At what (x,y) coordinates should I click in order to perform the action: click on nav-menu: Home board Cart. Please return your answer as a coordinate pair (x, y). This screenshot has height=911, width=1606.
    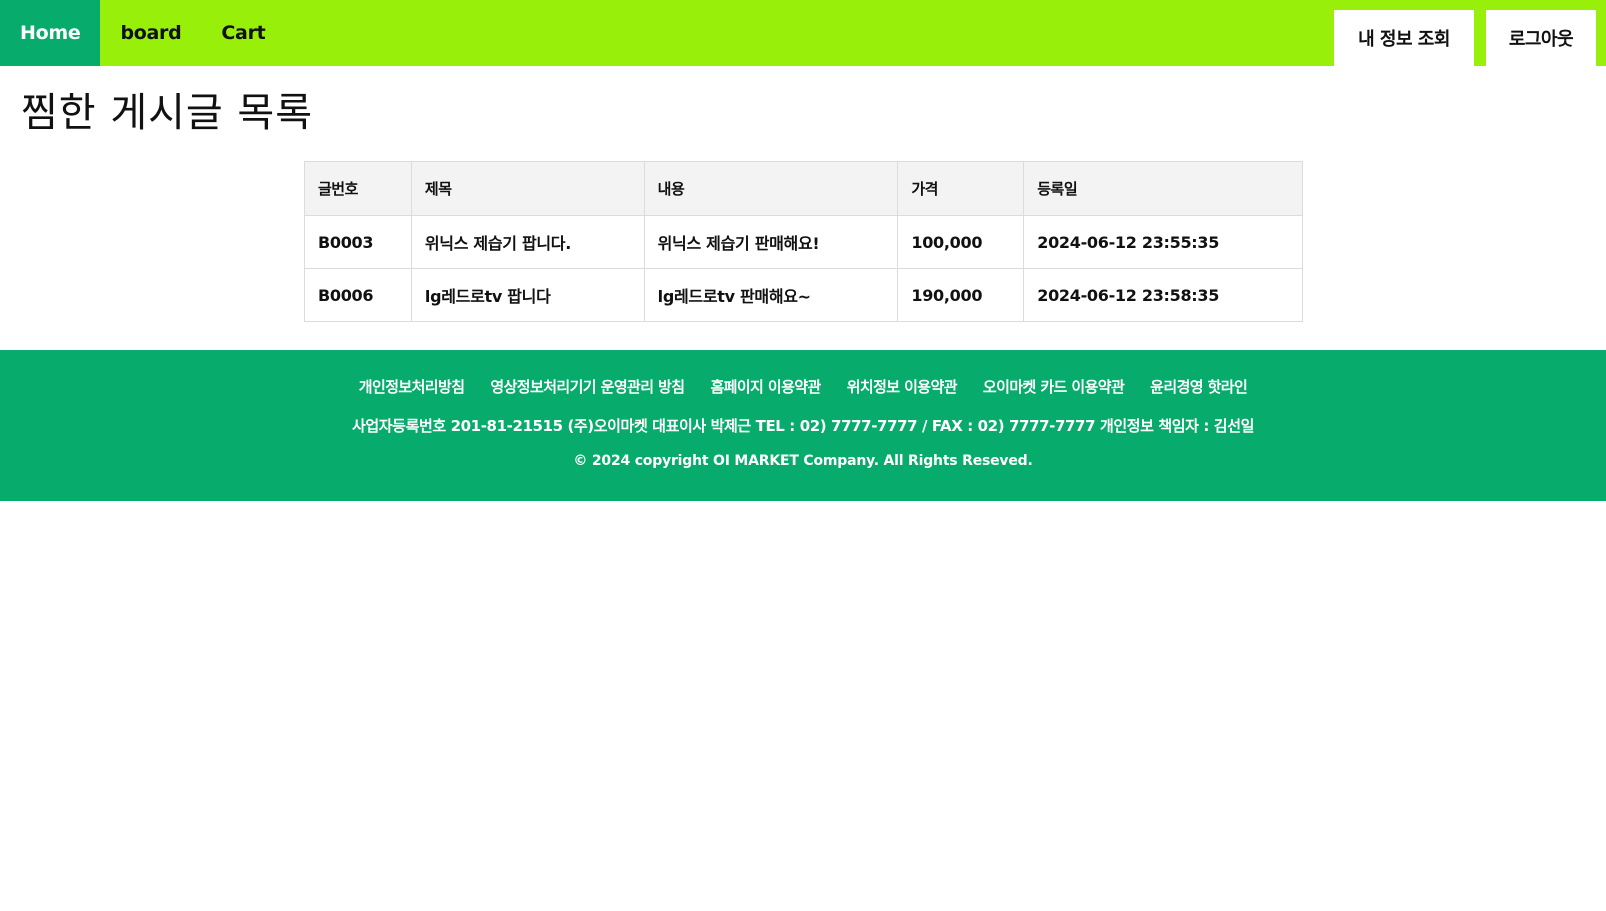
    Looking at the image, I should click on (142, 33).